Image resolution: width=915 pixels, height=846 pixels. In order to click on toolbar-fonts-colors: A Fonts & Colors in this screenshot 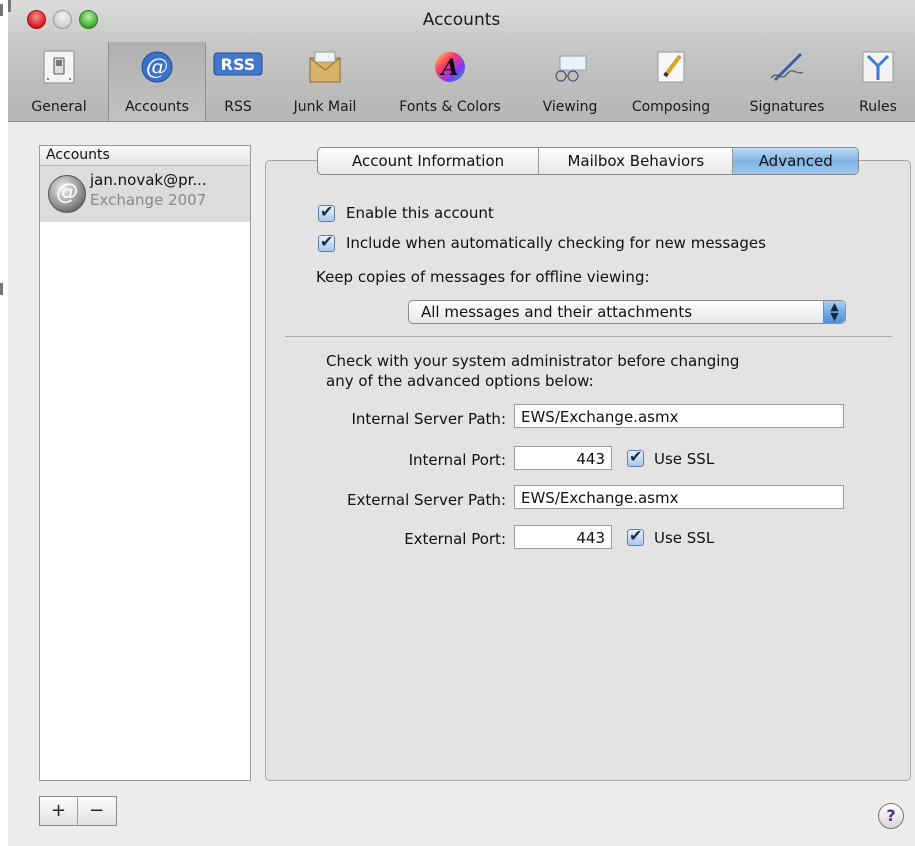, I will do `click(450, 81)`.